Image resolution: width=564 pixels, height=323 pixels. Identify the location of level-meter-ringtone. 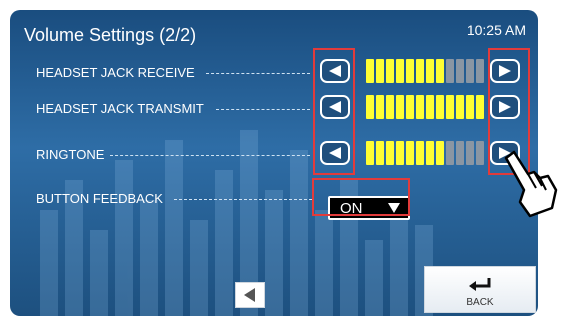
(431, 153).